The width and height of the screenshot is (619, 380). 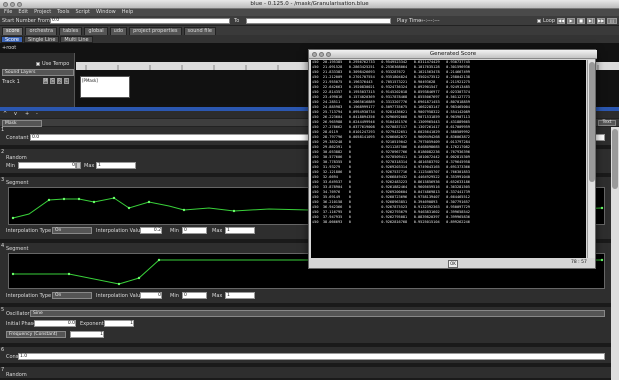 What do you see at coordinates (15, 114) in the screenshot?
I see `remove-layer-icon: v` at bounding box center [15, 114].